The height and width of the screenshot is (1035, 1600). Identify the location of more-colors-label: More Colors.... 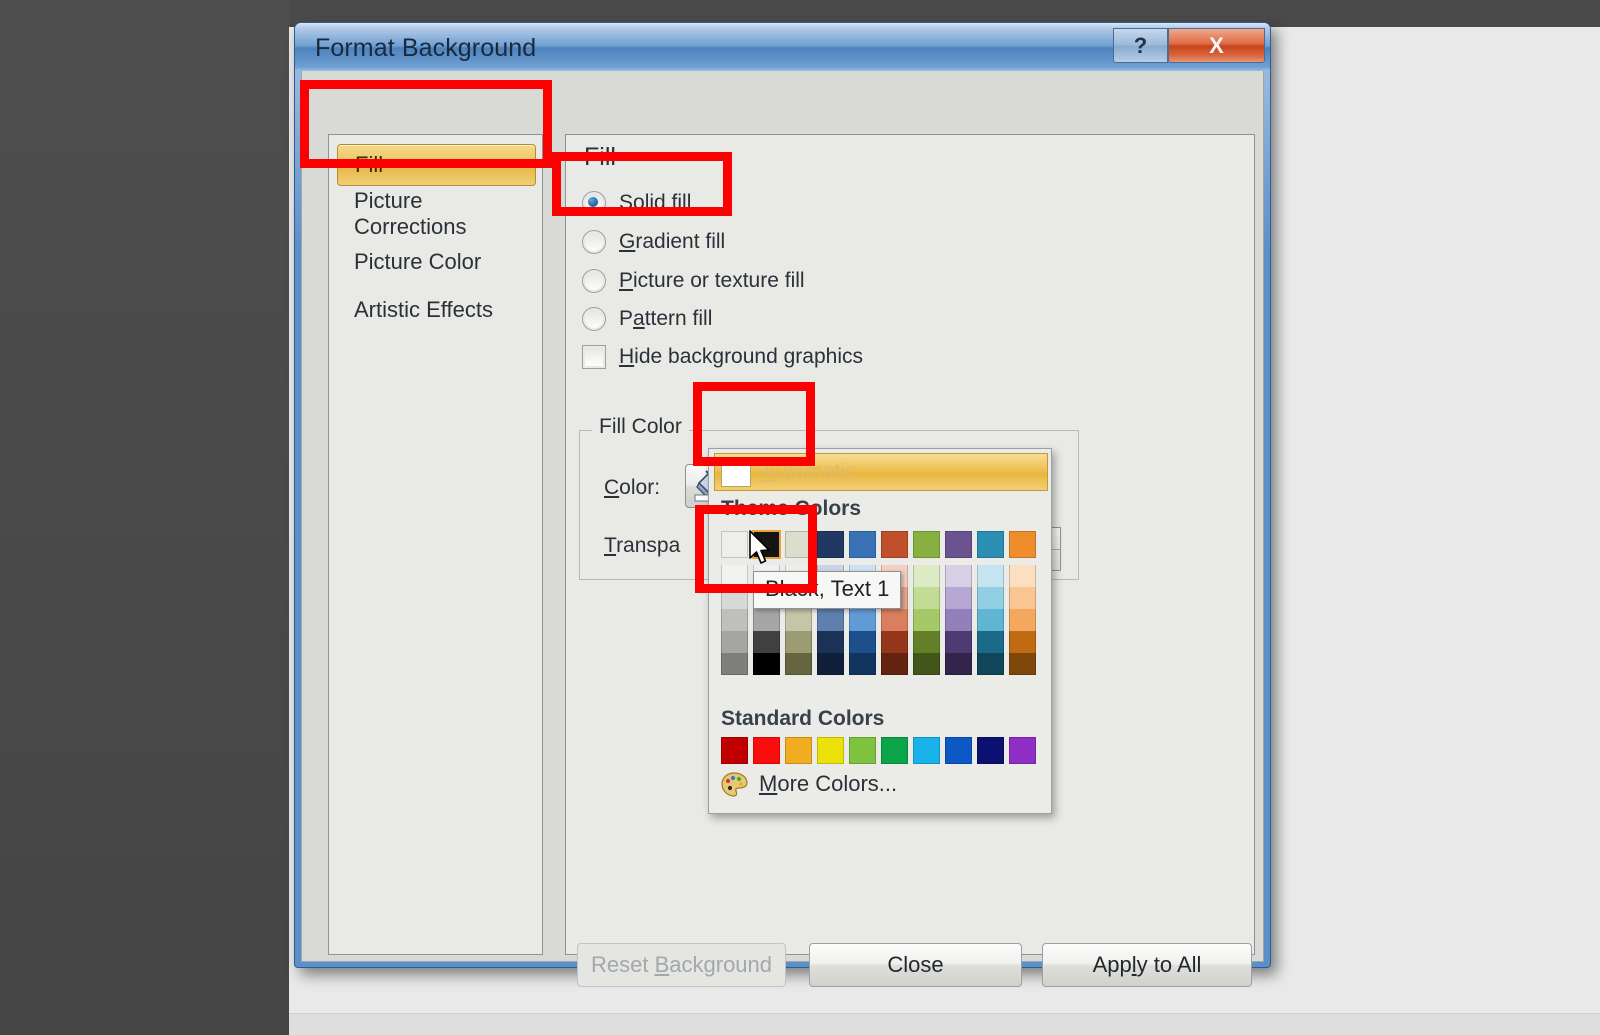
(828, 783).